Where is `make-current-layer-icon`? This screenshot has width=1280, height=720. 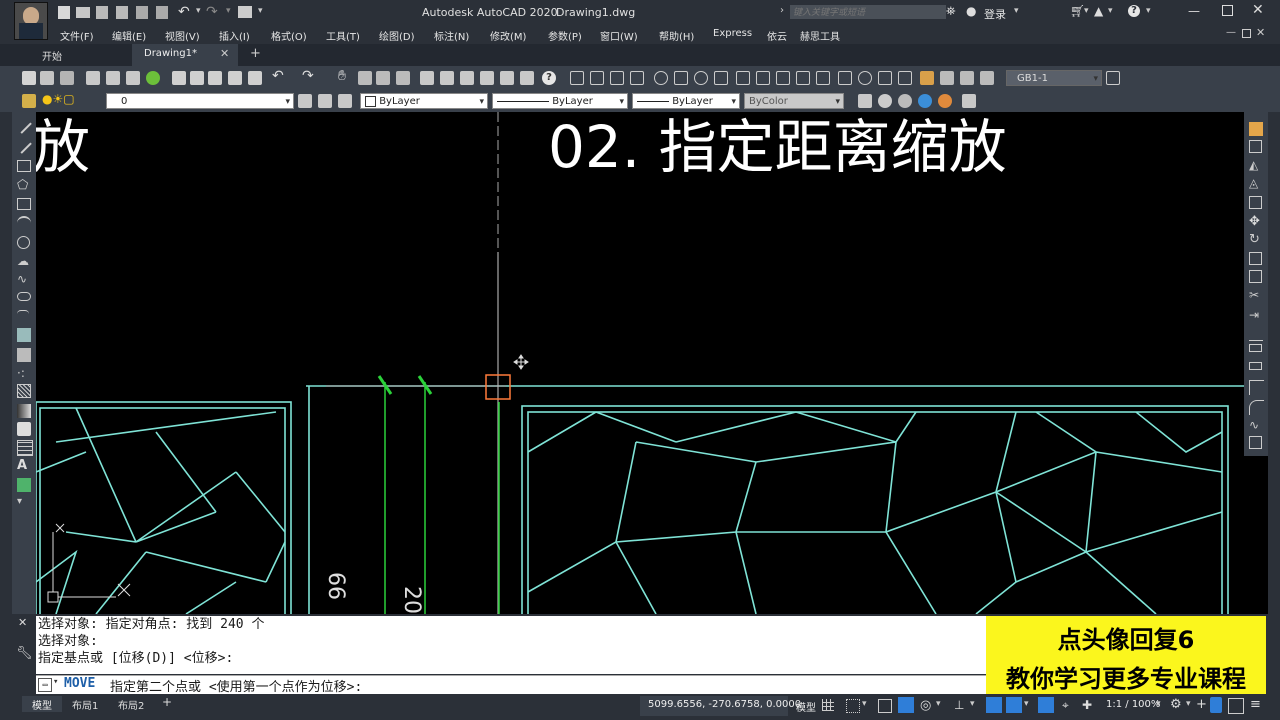 make-current-layer-icon is located at coordinates (305, 101).